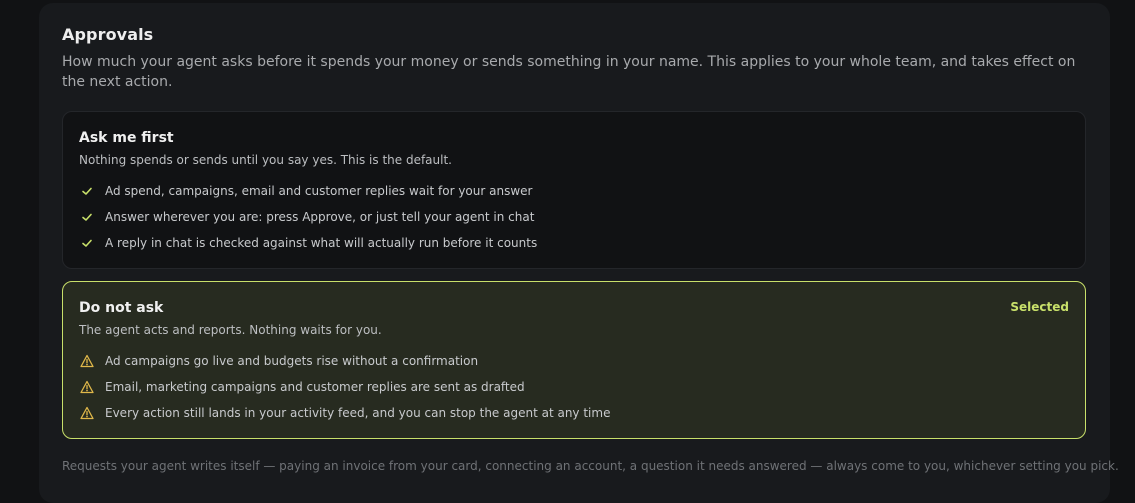 The width and height of the screenshot is (1135, 503). What do you see at coordinates (108, 34) in the screenshot?
I see `section-title: Approvals` at bounding box center [108, 34].